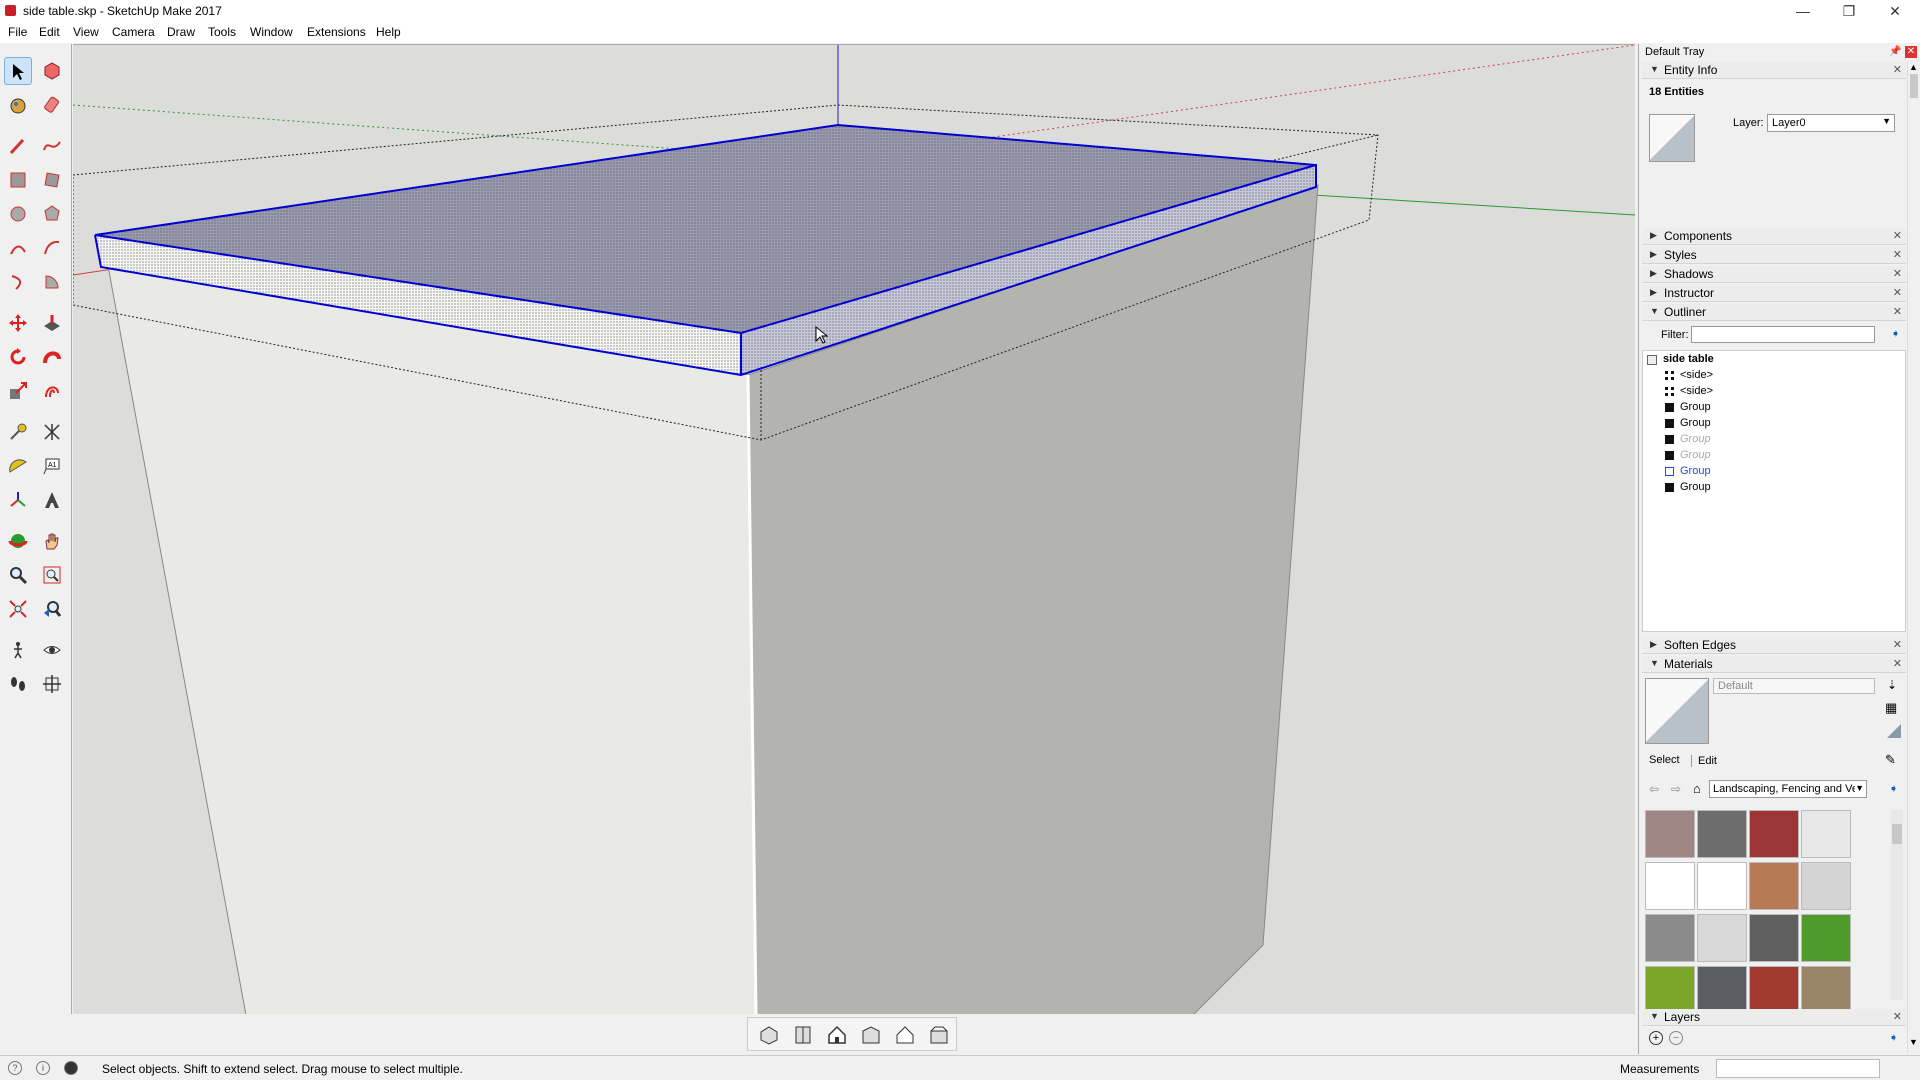  What do you see at coordinates (1803, 11) in the screenshot?
I see `minimize-button: —` at bounding box center [1803, 11].